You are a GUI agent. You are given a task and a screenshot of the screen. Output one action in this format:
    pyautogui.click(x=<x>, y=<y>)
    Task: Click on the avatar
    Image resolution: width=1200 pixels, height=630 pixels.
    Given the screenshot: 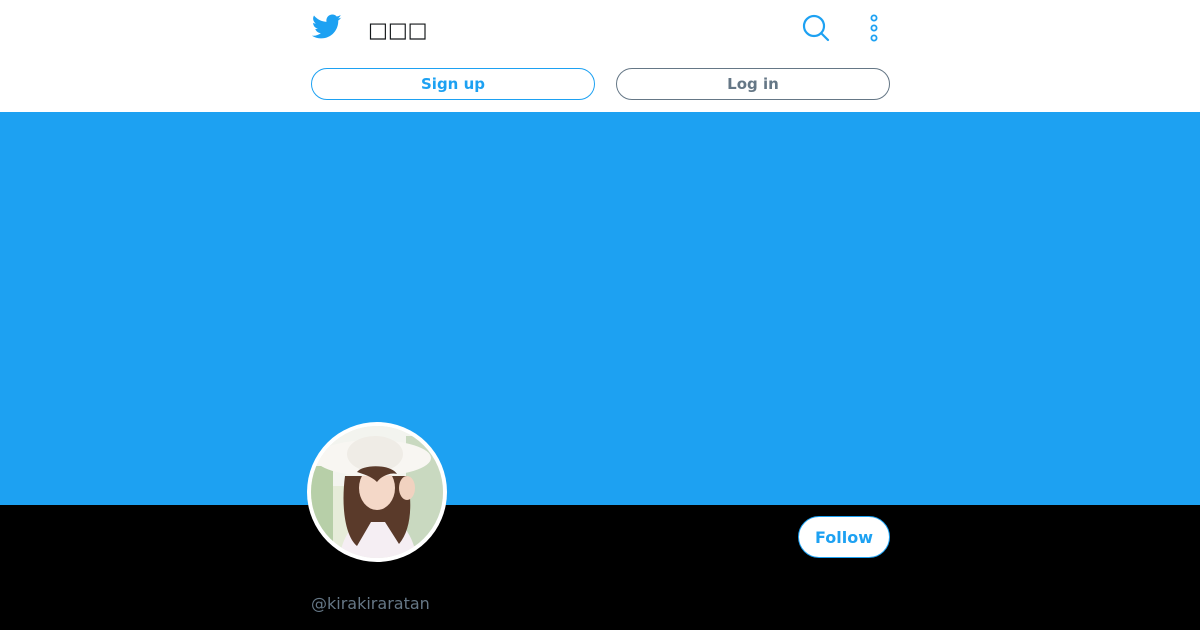 What is the action you would take?
    pyautogui.click(x=377, y=492)
    